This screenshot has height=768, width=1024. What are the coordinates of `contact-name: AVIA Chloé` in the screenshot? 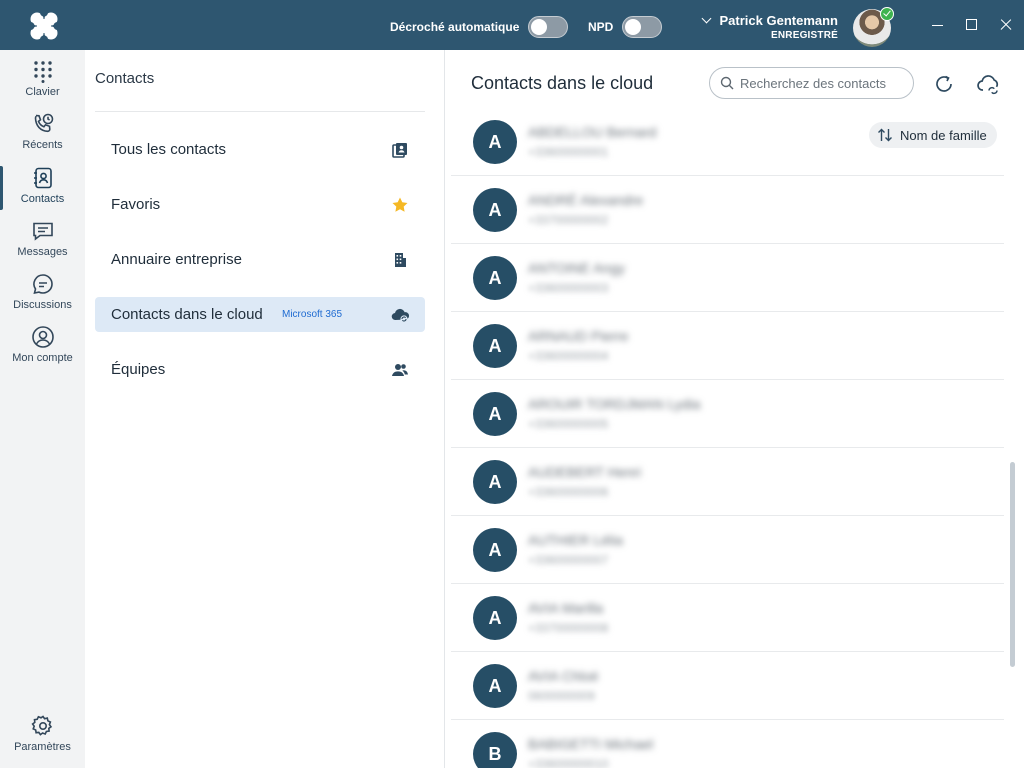 It's located at (563, 676).